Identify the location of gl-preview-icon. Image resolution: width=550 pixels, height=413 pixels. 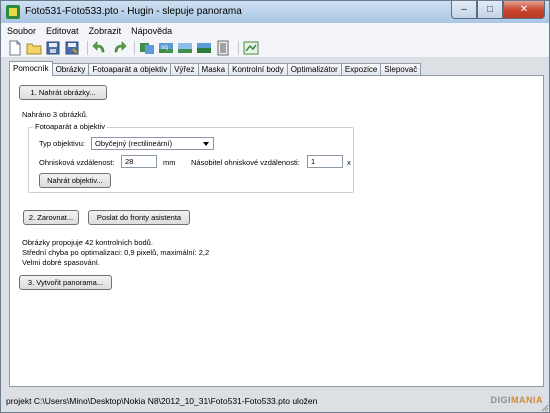
(251, 48).